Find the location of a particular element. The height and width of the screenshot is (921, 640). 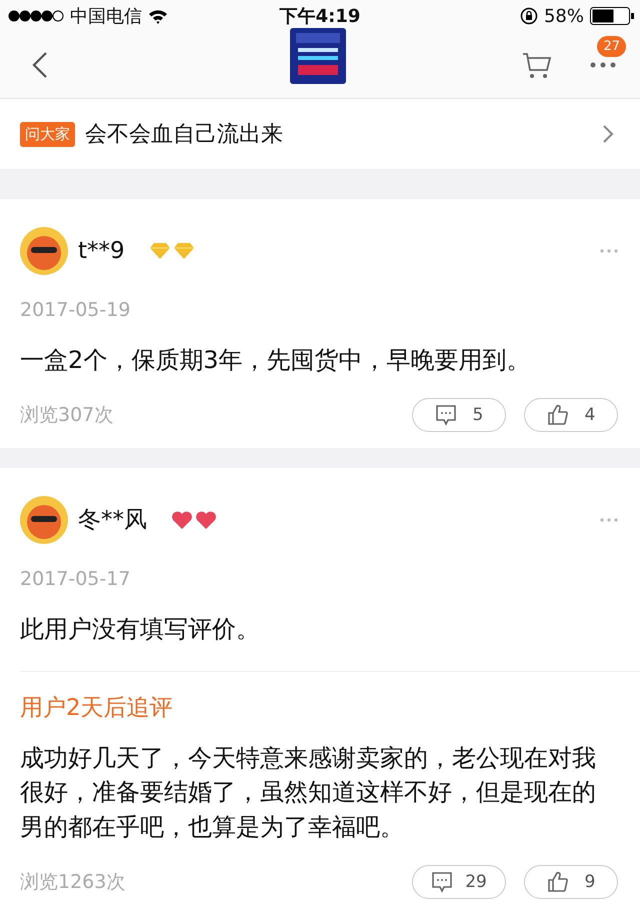

notification-badge: 27 is located at coordinates (611, 46).